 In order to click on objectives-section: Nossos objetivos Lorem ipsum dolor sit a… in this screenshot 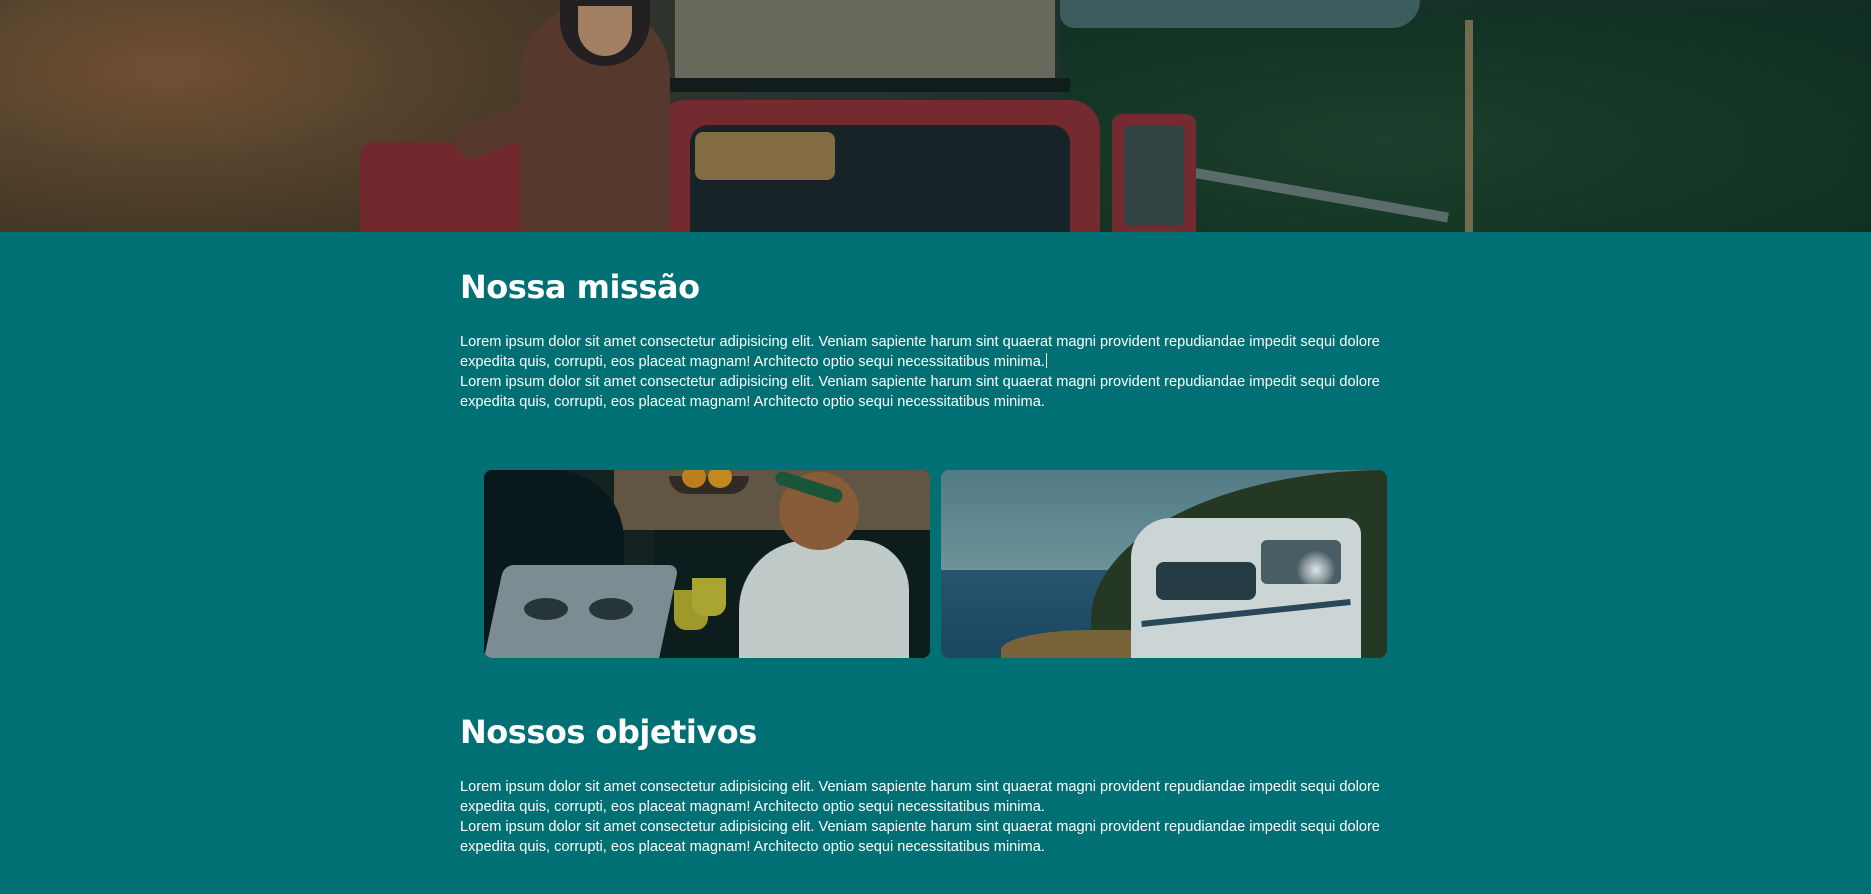, I will do `click(936, 784)`.